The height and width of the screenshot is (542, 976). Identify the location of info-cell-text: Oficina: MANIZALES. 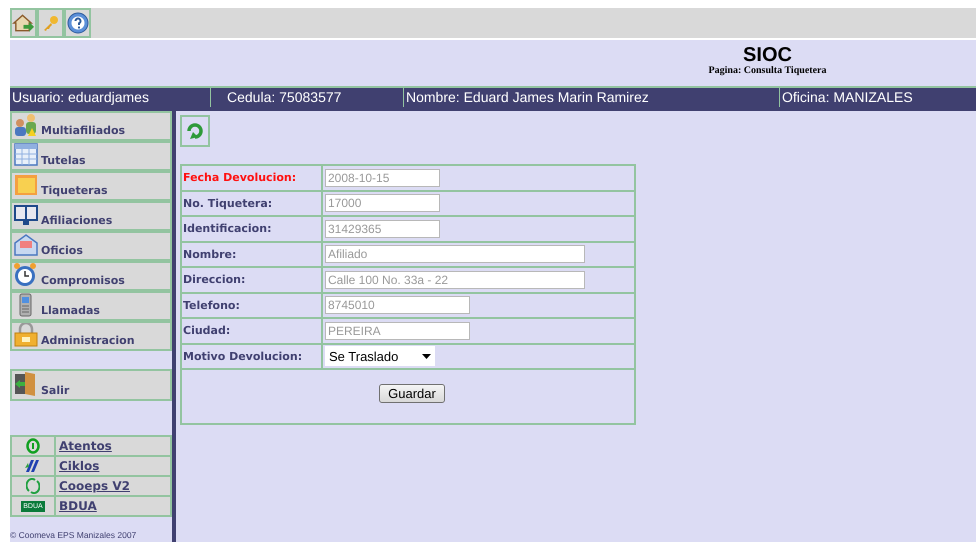
(847, 97).